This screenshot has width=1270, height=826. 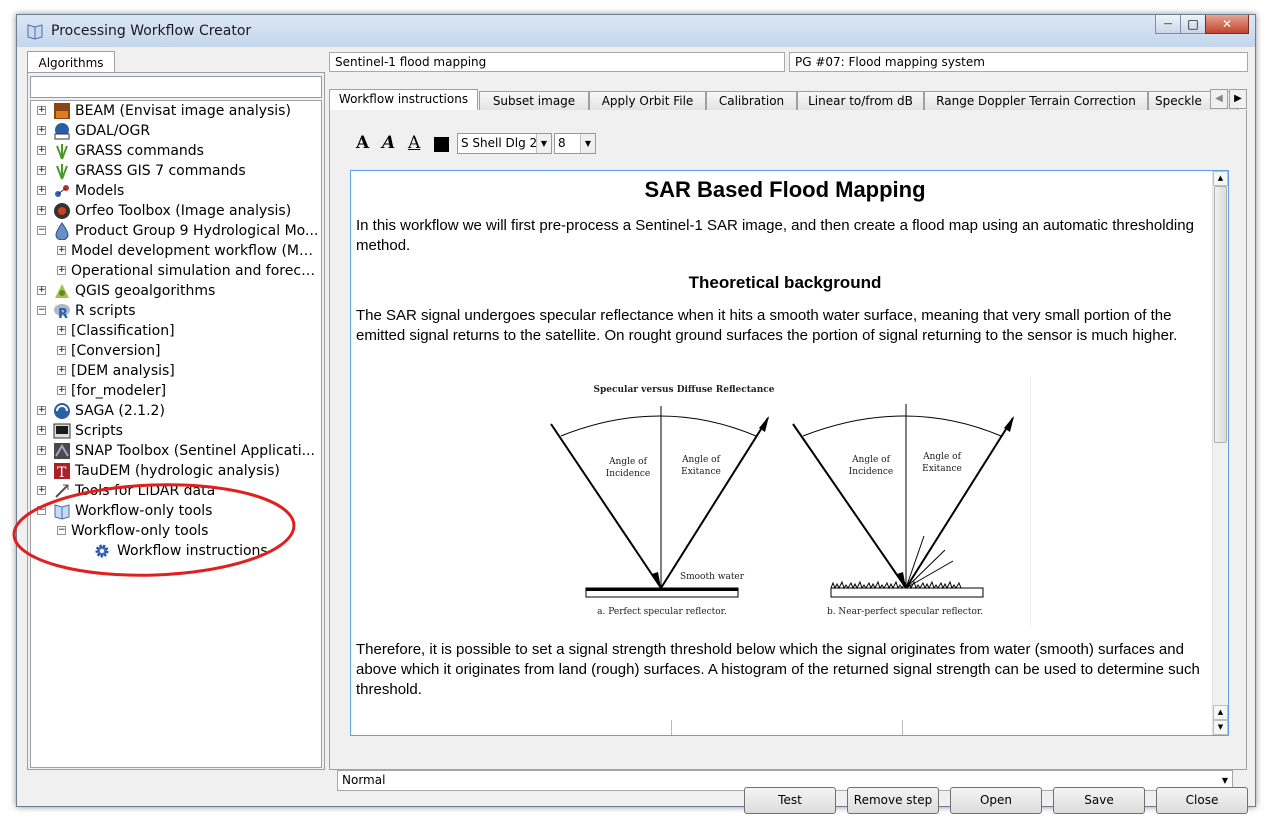 What do you see at coordinates (1036, 101) in the screenshot?
I see `tab-range-doppler: Range Doppler Terrain Correction` at bounding box center [1036, 101].